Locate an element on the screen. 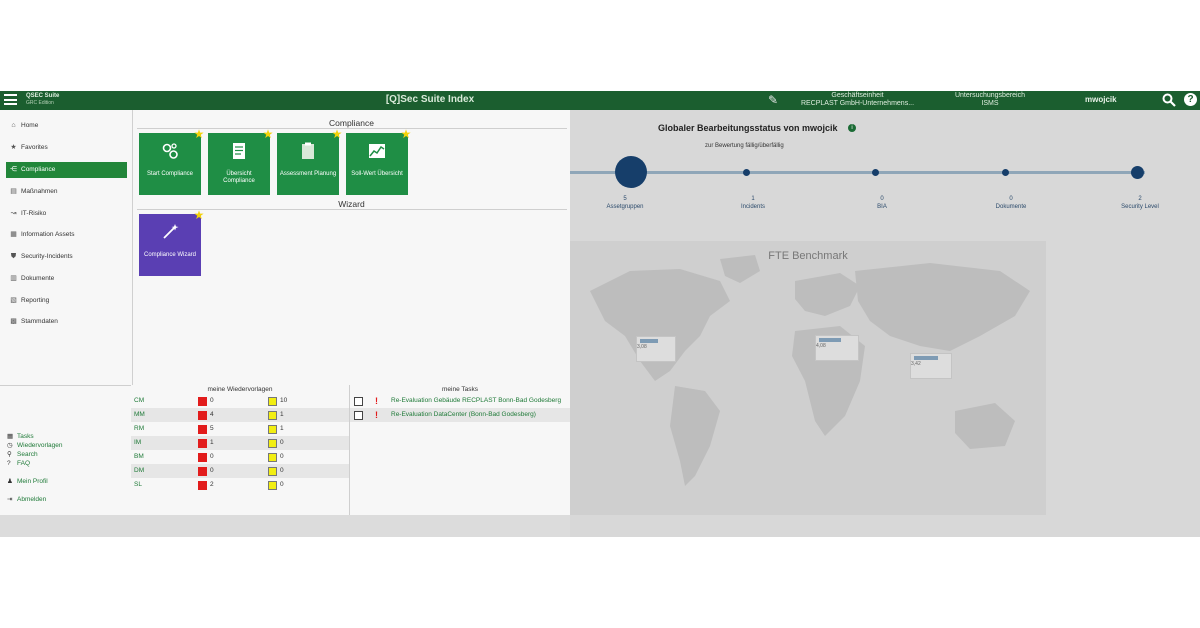  stat-label: Dokumente is located at coordinates (1011, 207).